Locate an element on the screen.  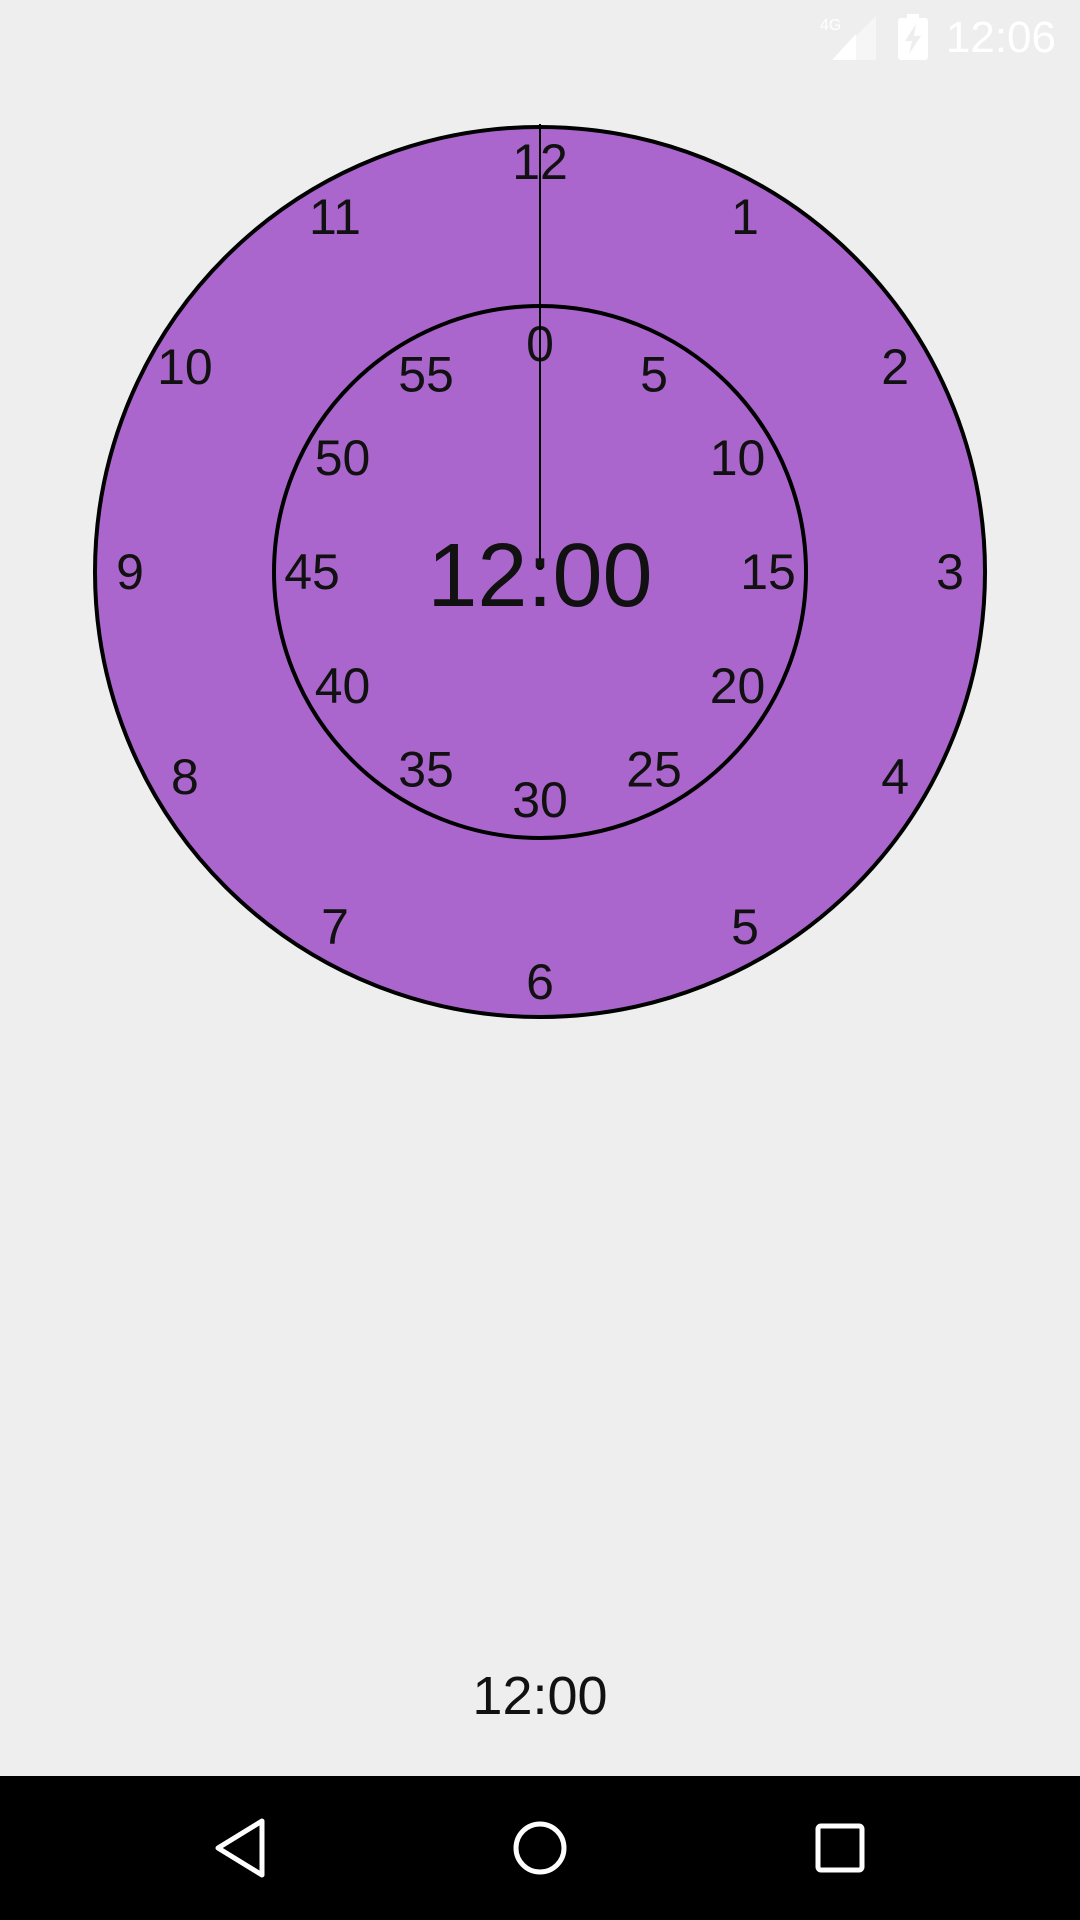
recents-icon is located at coordinates (840, 1848).